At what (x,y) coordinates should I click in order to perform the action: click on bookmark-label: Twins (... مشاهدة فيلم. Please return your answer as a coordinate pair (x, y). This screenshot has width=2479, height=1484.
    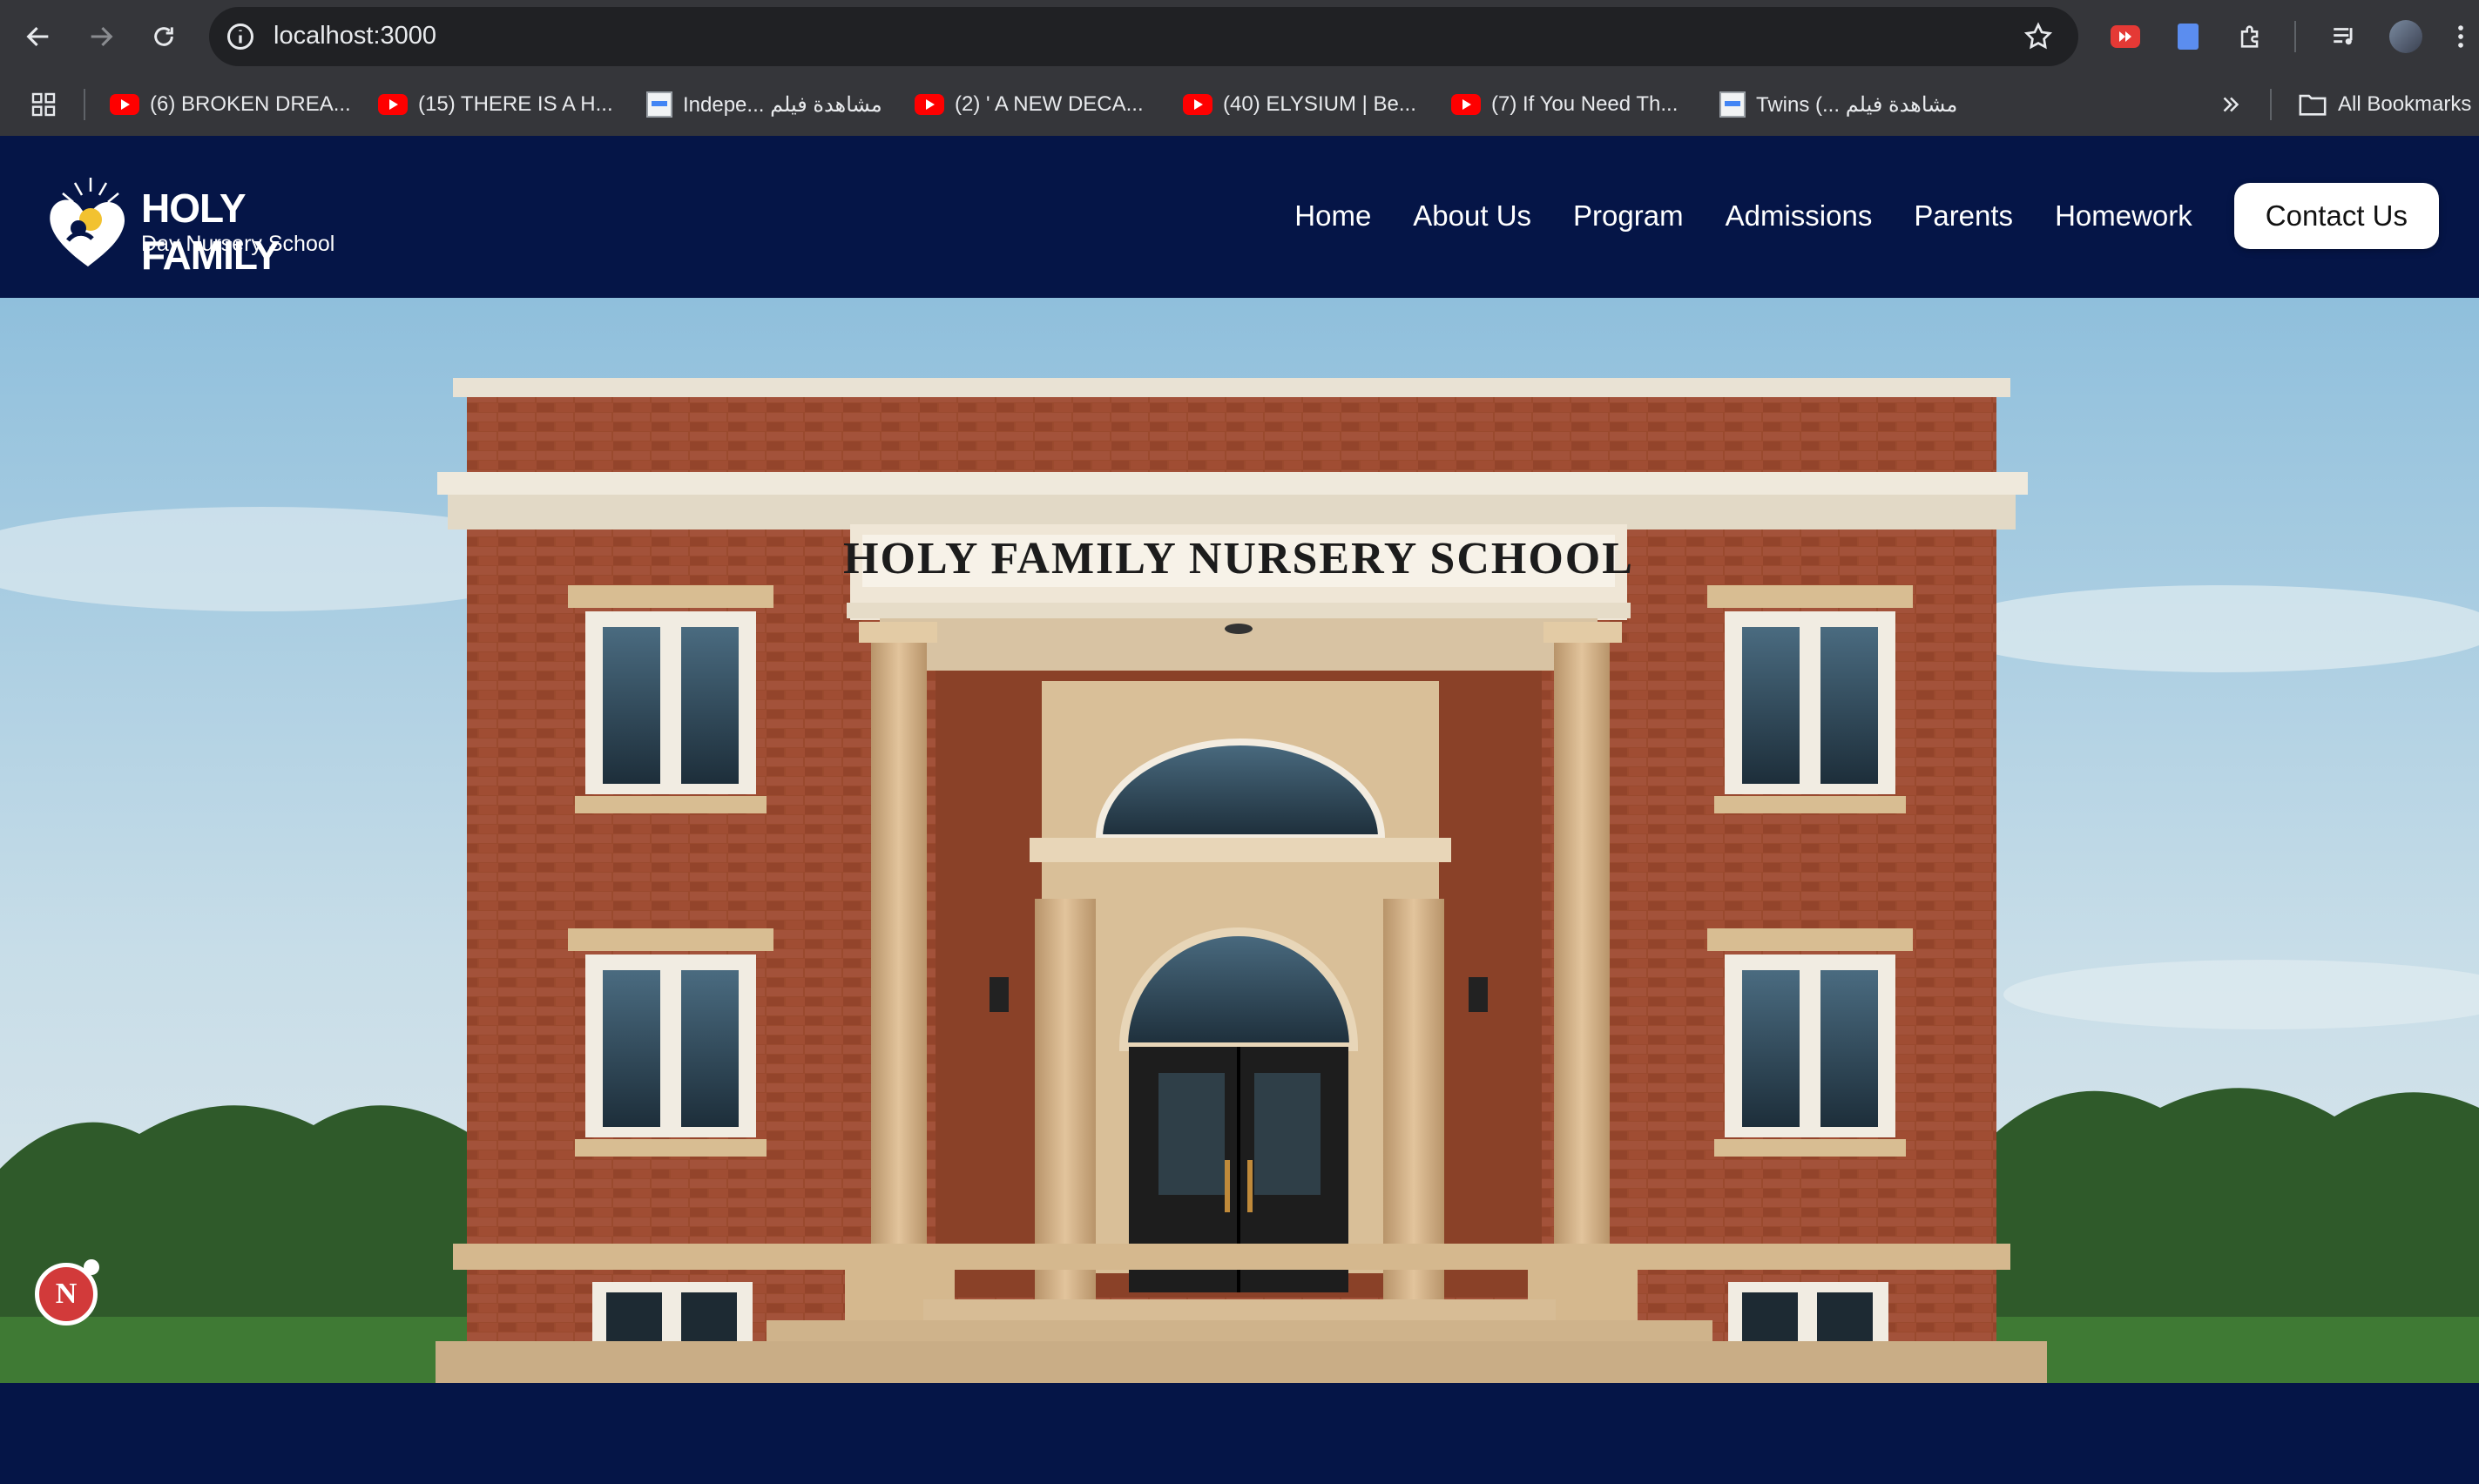
    Looking at the image, I should click on (1857, 104).